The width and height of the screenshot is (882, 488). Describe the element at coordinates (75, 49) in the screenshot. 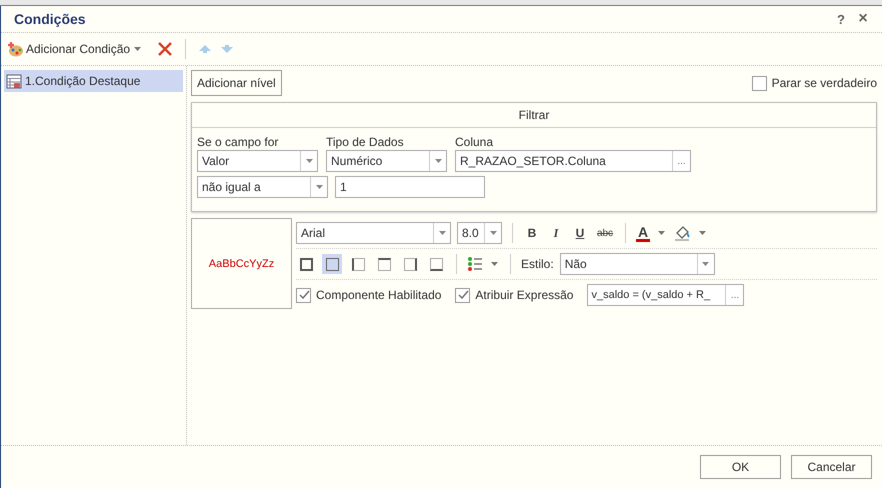

I see `add-condition-button: Adicionar Condição` at that location.